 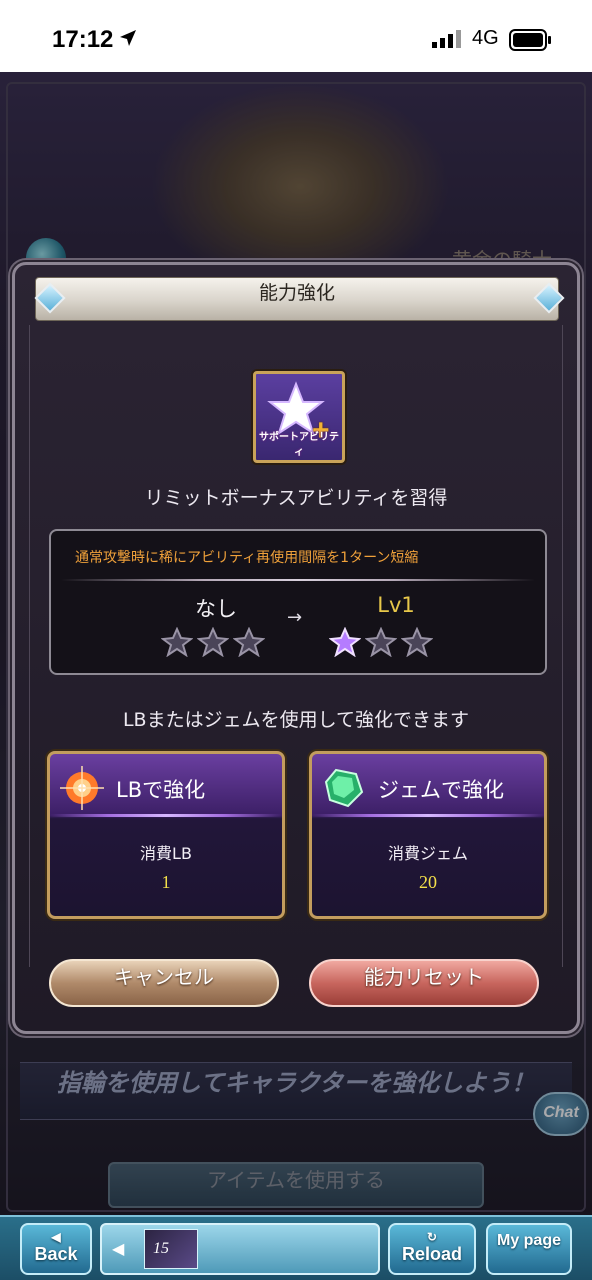 What do you see at coordinates (296, 498) in the screenshot?
I see `learn-text: リミットボーナスアビリティを習得` at bounding box center [296, 498].